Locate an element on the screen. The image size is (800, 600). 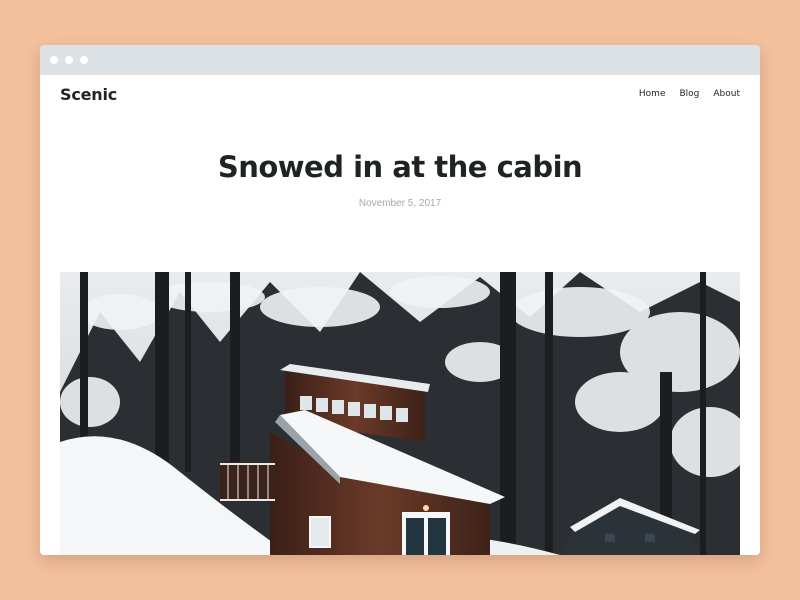
site-header: Scenic Home Blog About is located at coordinates (400, 95).